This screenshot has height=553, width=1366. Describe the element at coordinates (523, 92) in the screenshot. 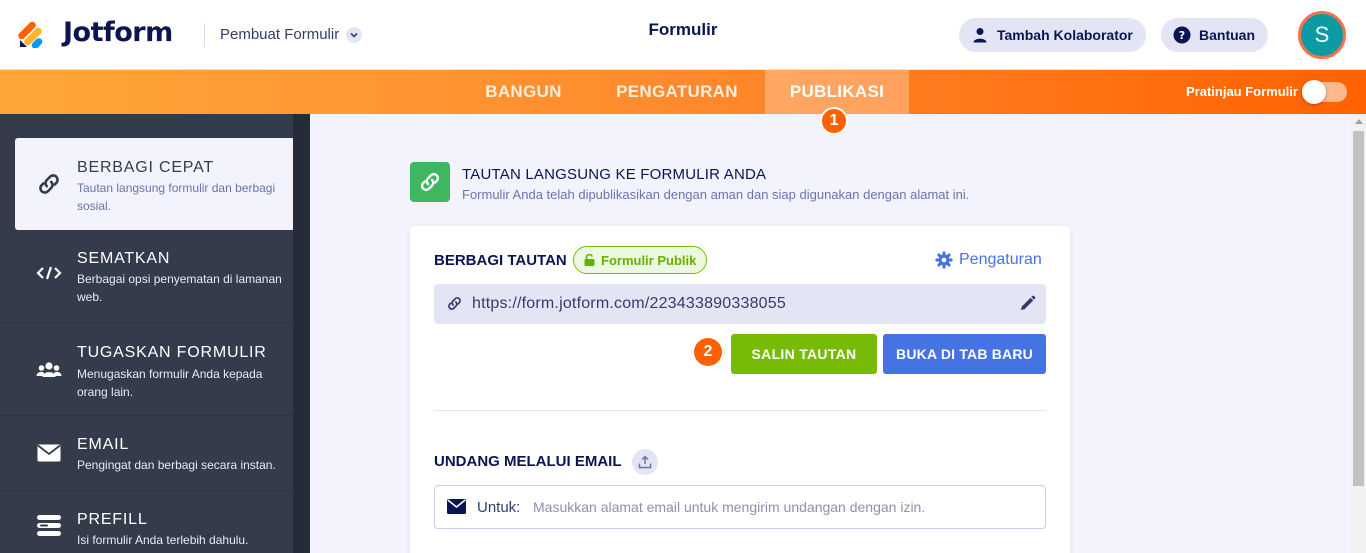

I see `tab-build: BANGUN` at that location.